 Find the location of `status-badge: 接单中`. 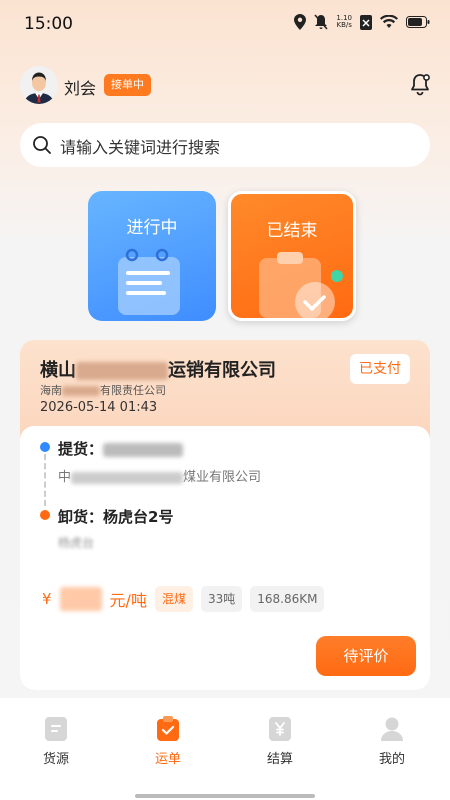

status-badge: 接单中 is located at coordinates (127, 85).